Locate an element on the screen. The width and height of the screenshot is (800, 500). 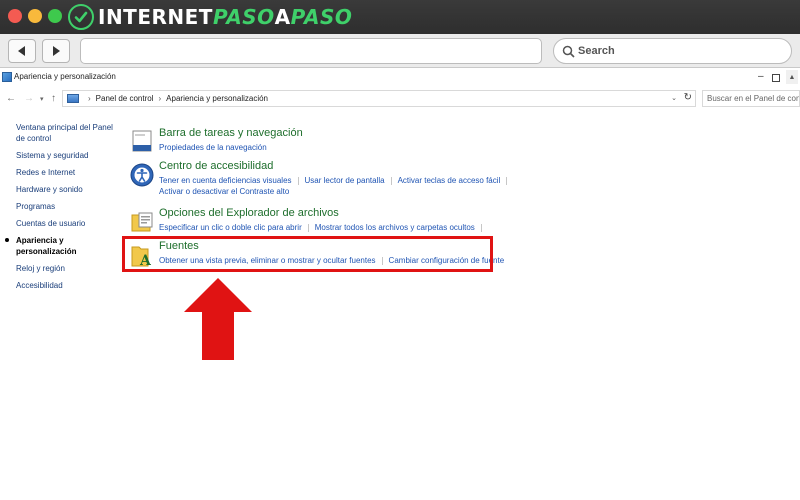
link-lector-pantalla: Usar lector de pantalla is located at coordinates (345, 180).